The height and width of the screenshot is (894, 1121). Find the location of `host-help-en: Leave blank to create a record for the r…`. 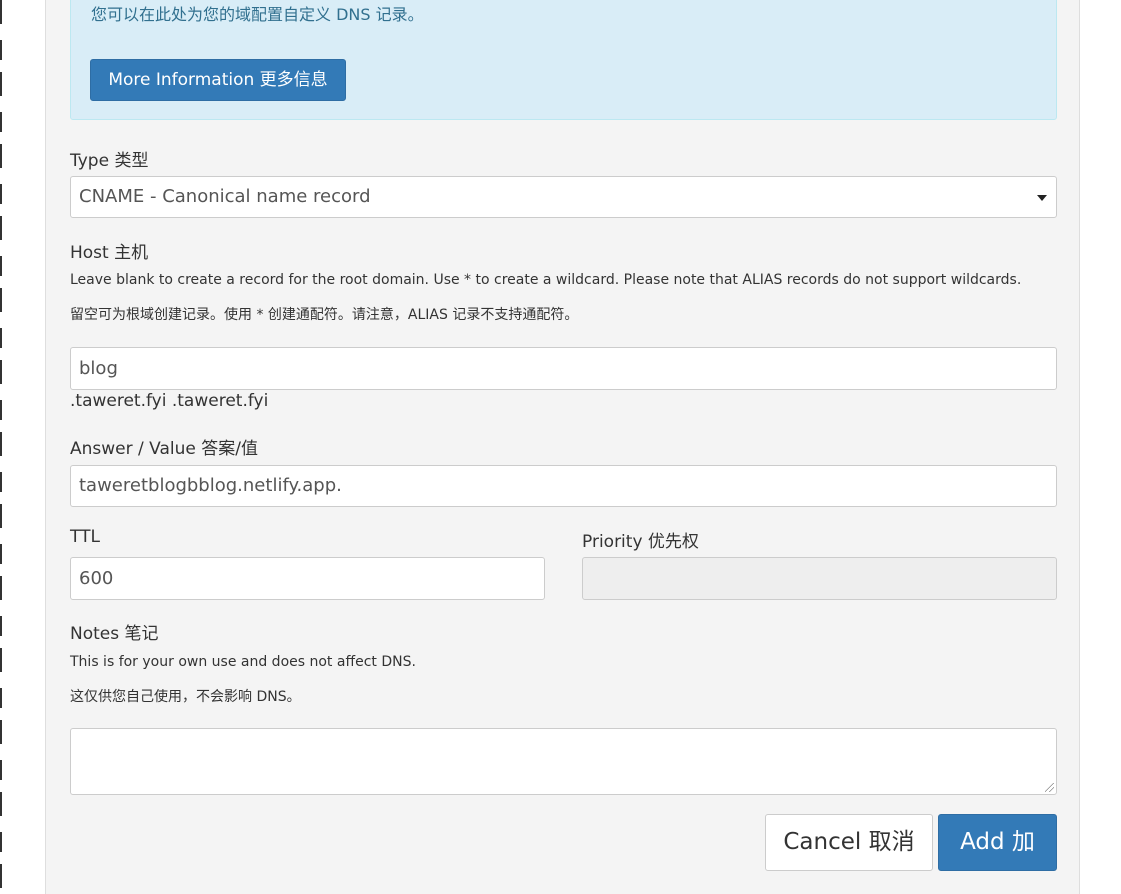

host-help-en: Leave blank to create a record for the r… is located at coordinates (546, 280).